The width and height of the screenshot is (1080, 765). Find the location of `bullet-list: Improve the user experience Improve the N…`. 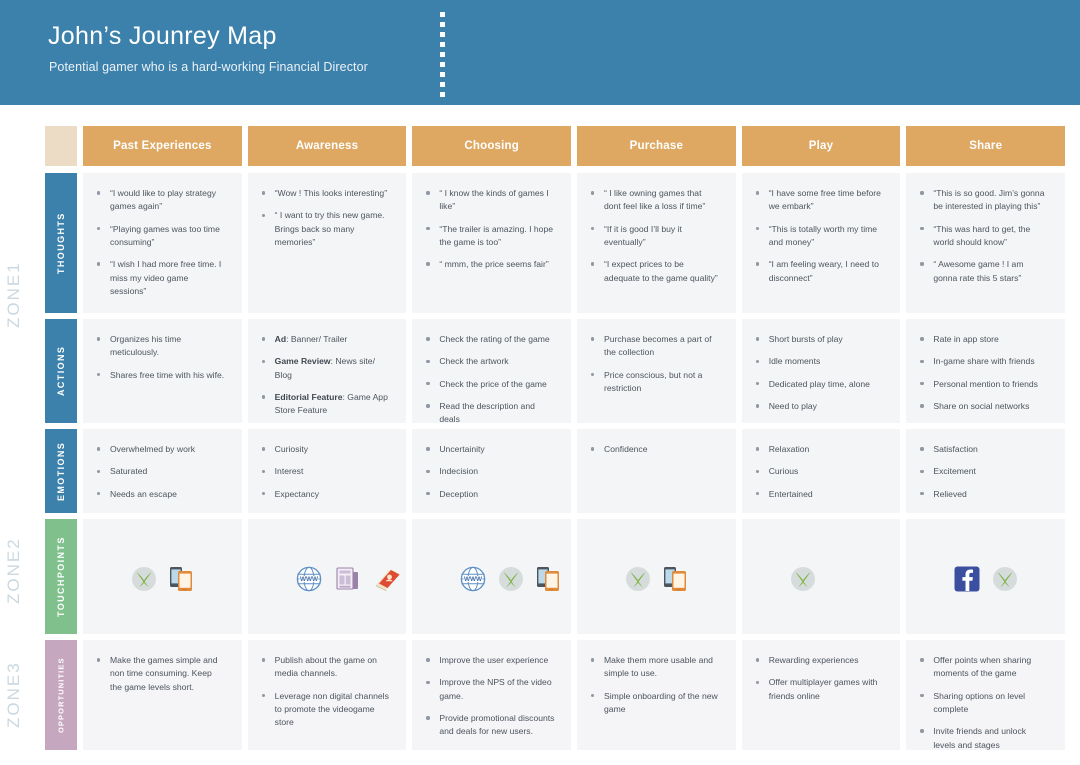

bullet-list: Improve the user experience Improve the N… is located at coordinates (490, 696).